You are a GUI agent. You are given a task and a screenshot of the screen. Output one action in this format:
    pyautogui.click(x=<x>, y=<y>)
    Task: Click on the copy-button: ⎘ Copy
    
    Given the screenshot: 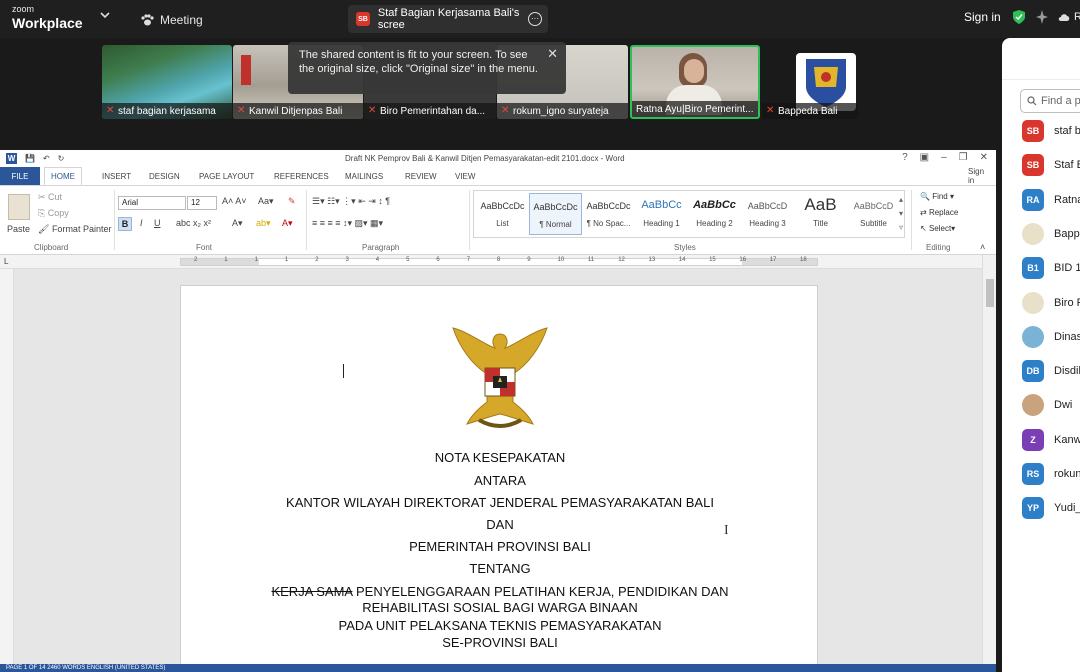 What is the action you would take?
    pyautogui.click(x=53, y=213)
    